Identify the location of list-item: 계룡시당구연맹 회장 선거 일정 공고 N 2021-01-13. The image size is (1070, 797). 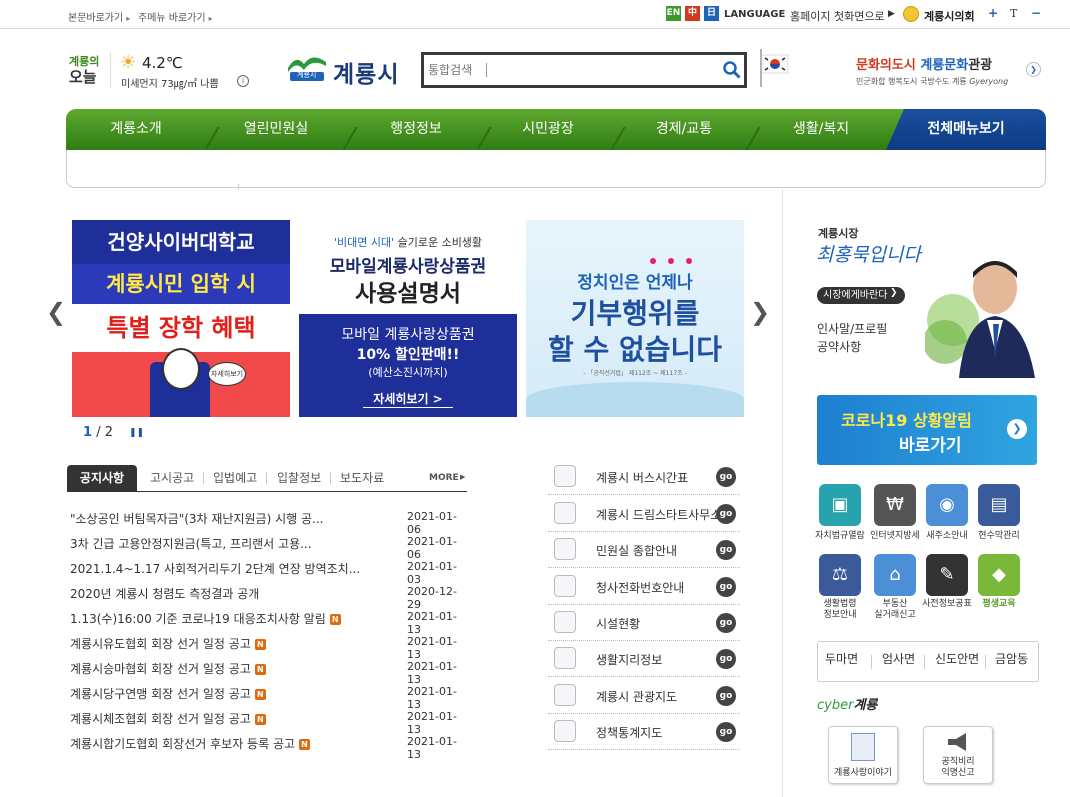
(270, 698).